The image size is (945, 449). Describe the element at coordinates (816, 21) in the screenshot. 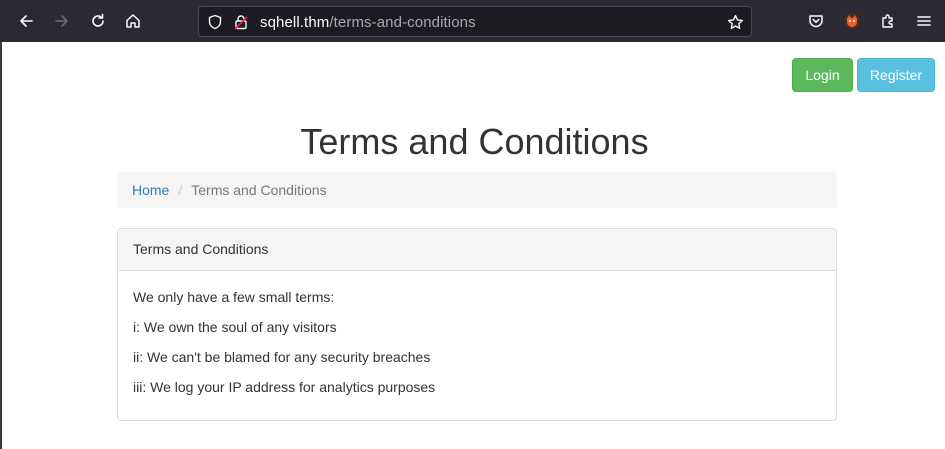

I see `pocket-icon` at that location.